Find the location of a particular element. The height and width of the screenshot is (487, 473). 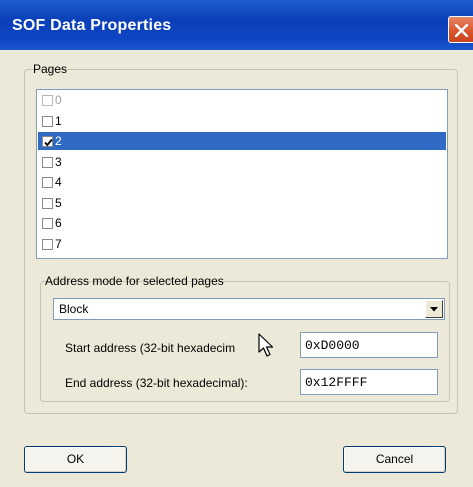

page-number-label: 6 is located at coordinates (58, 223).